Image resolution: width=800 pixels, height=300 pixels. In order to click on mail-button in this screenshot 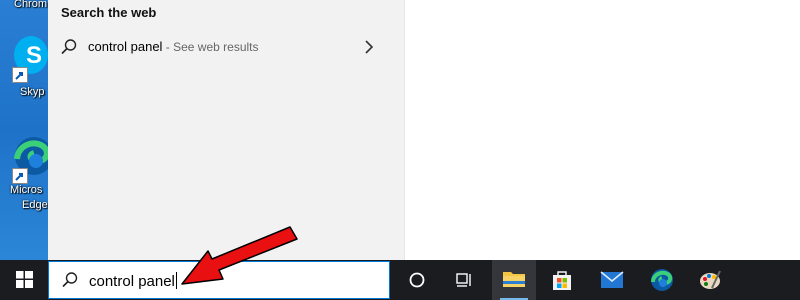, I will do `click(612, 280)`.